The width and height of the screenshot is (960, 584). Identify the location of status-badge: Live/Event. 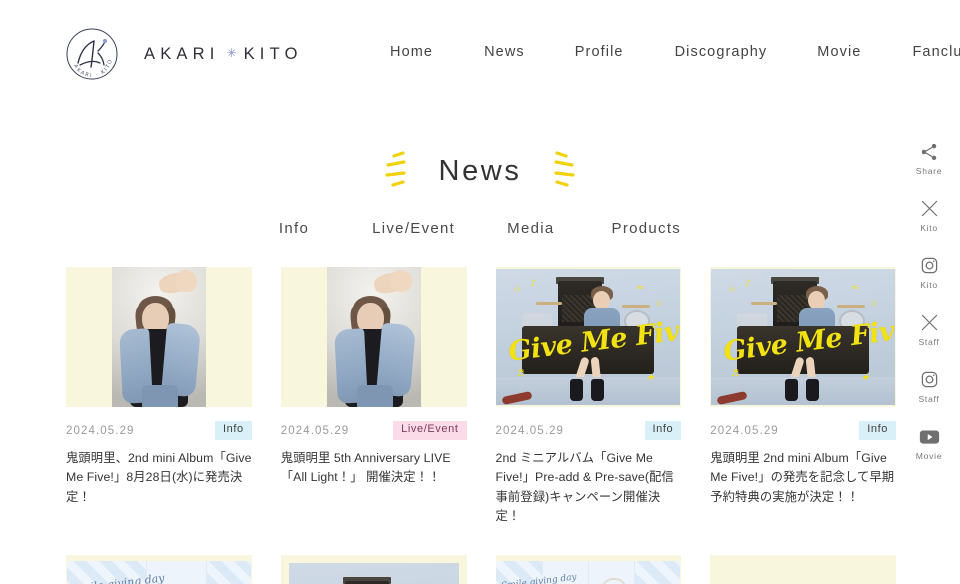
(430, 430).